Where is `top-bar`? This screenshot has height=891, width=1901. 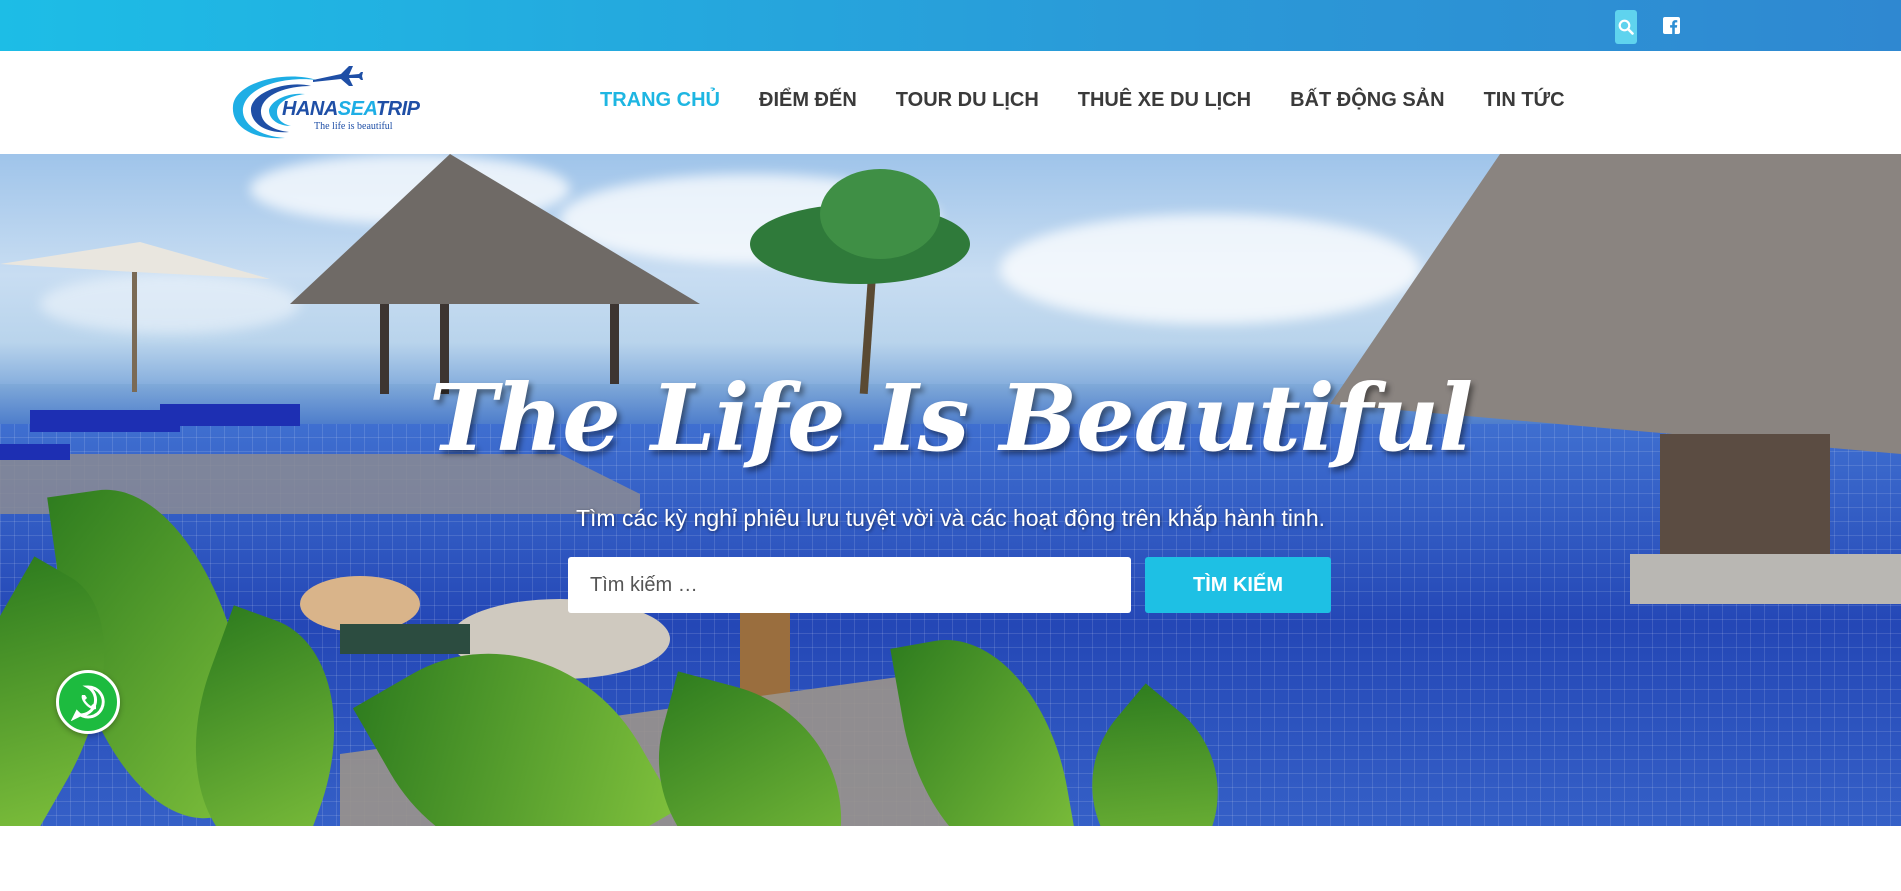 top-bar is located at coordinates (950, 25).